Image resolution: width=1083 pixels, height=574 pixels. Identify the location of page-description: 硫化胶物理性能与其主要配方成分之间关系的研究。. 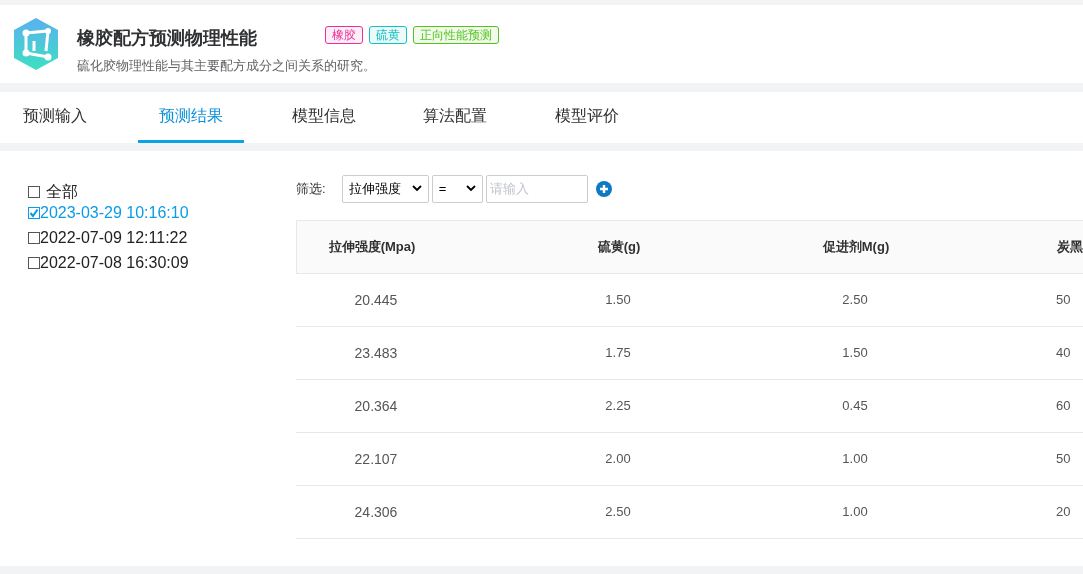
(227, 66).